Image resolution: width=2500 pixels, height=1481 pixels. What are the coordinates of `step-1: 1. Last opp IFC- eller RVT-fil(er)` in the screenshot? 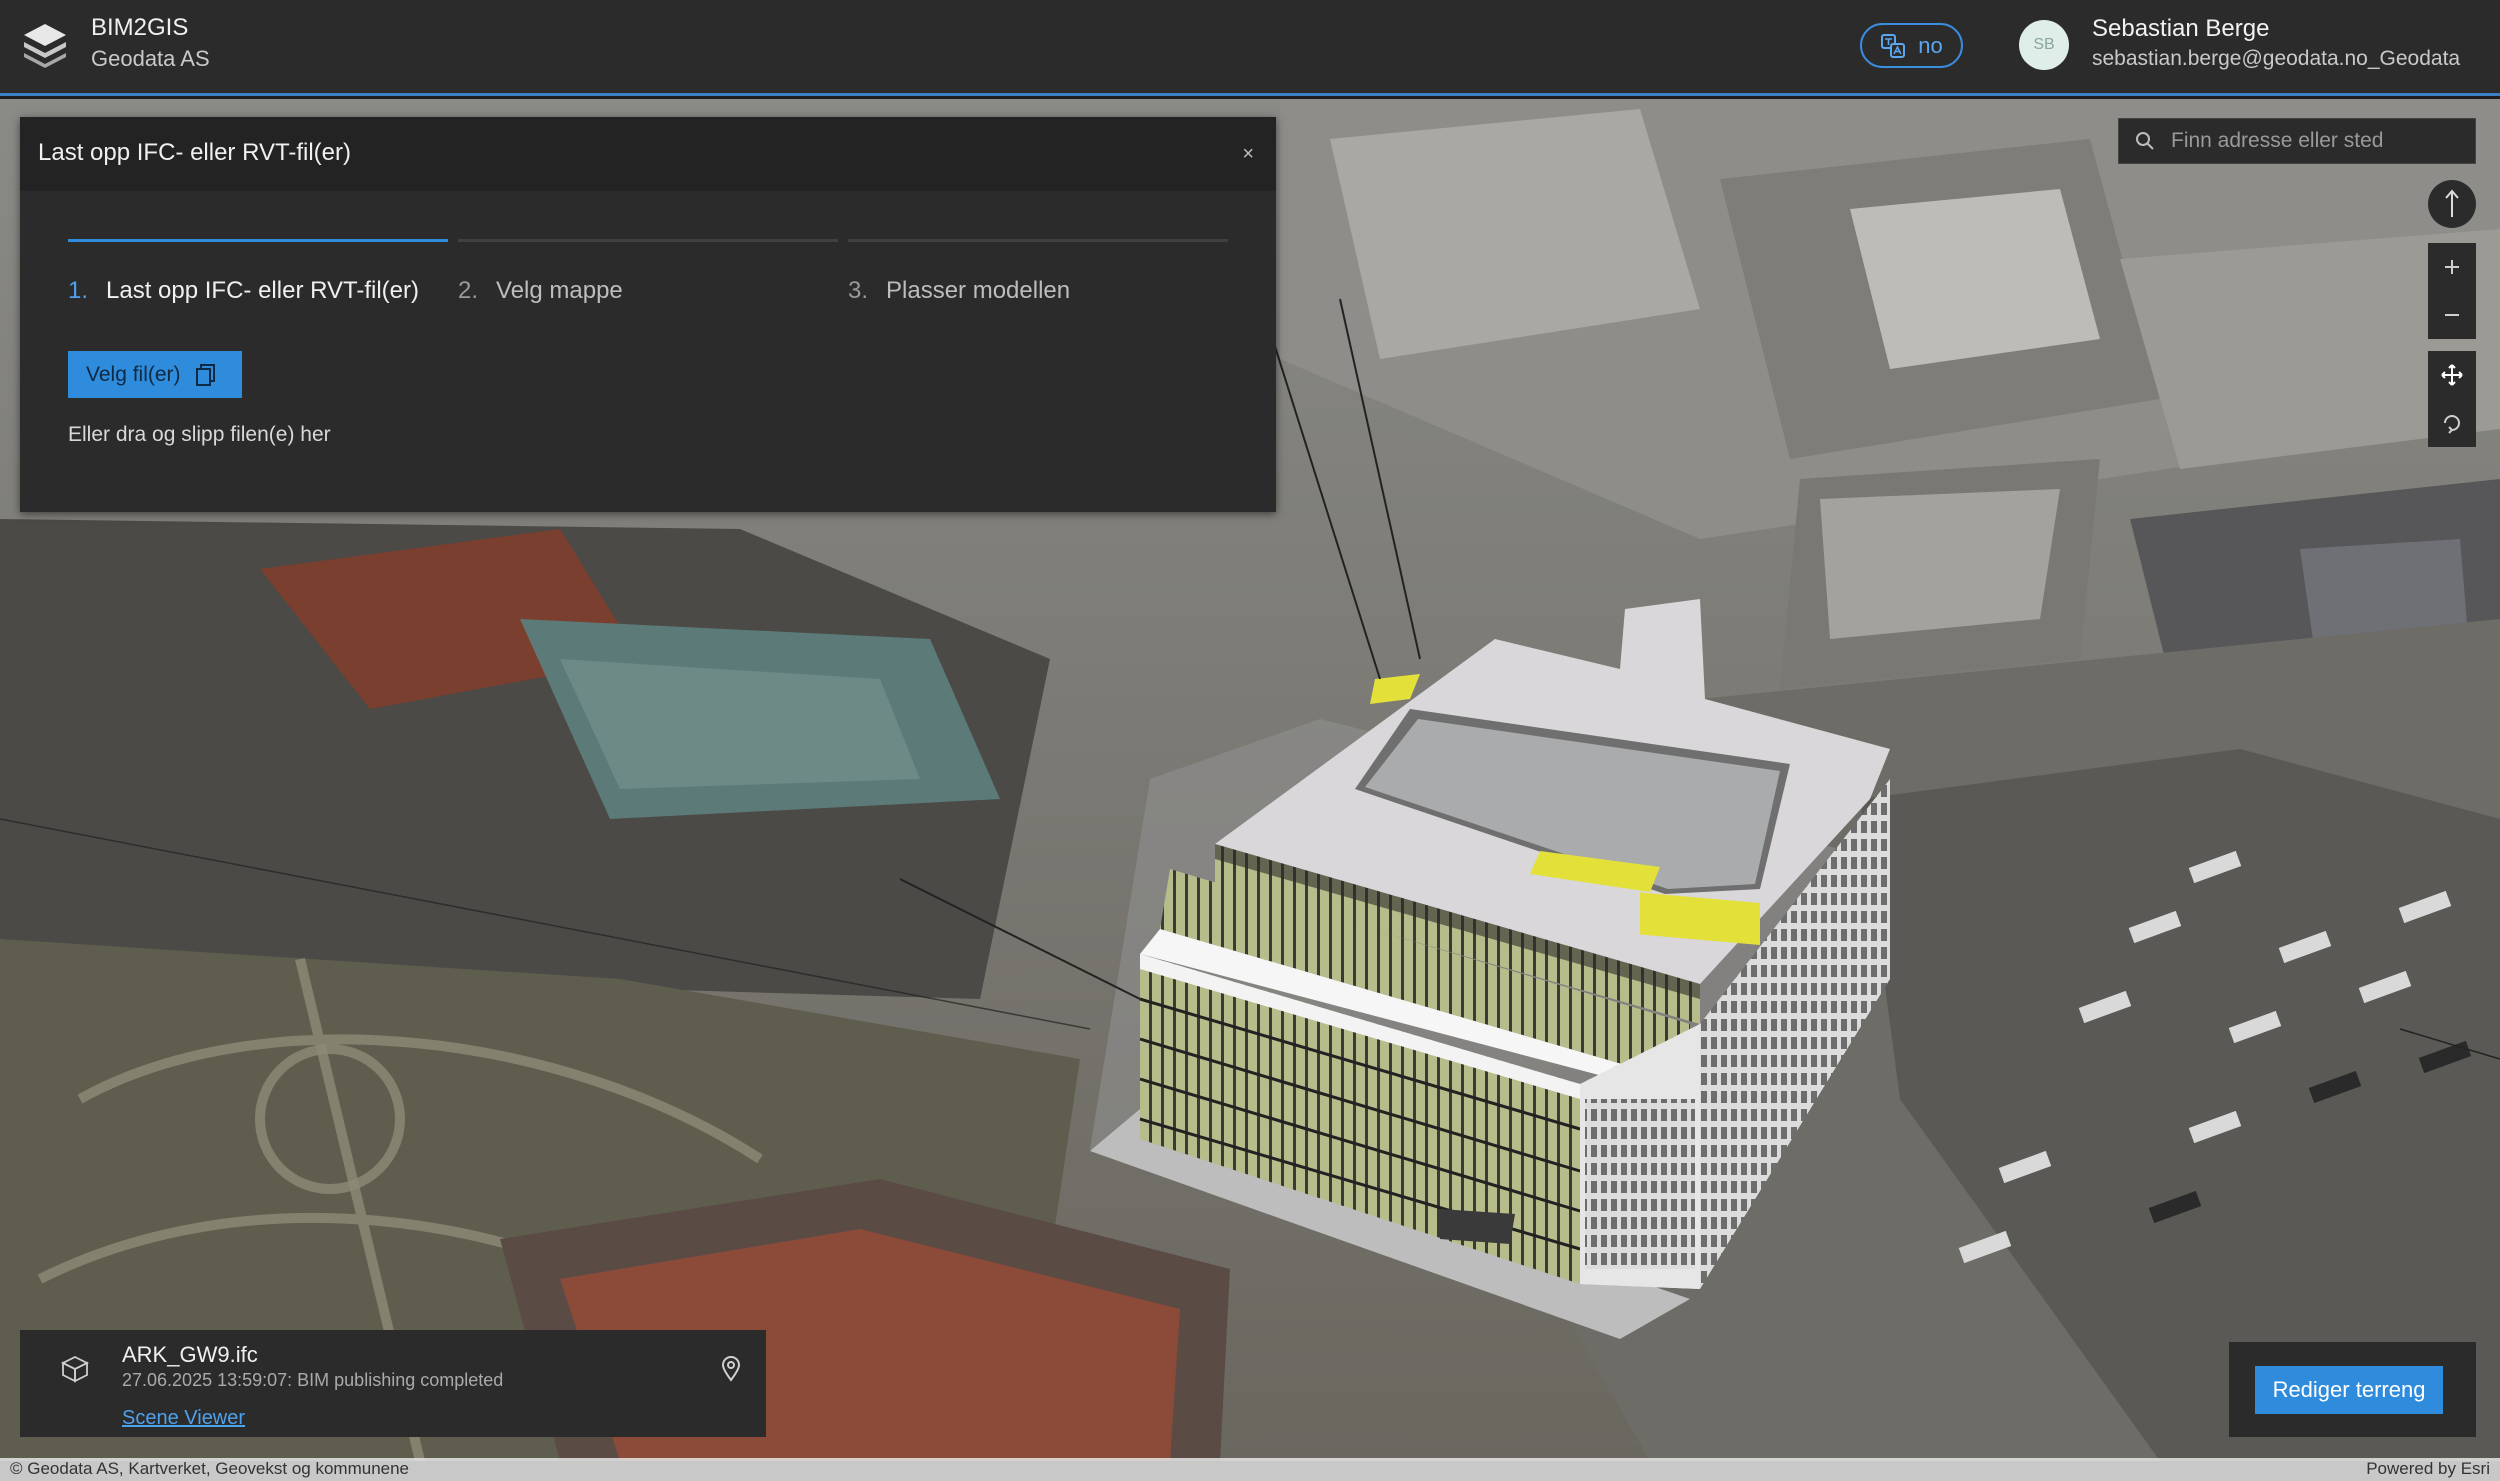 It's located at (243, 291).